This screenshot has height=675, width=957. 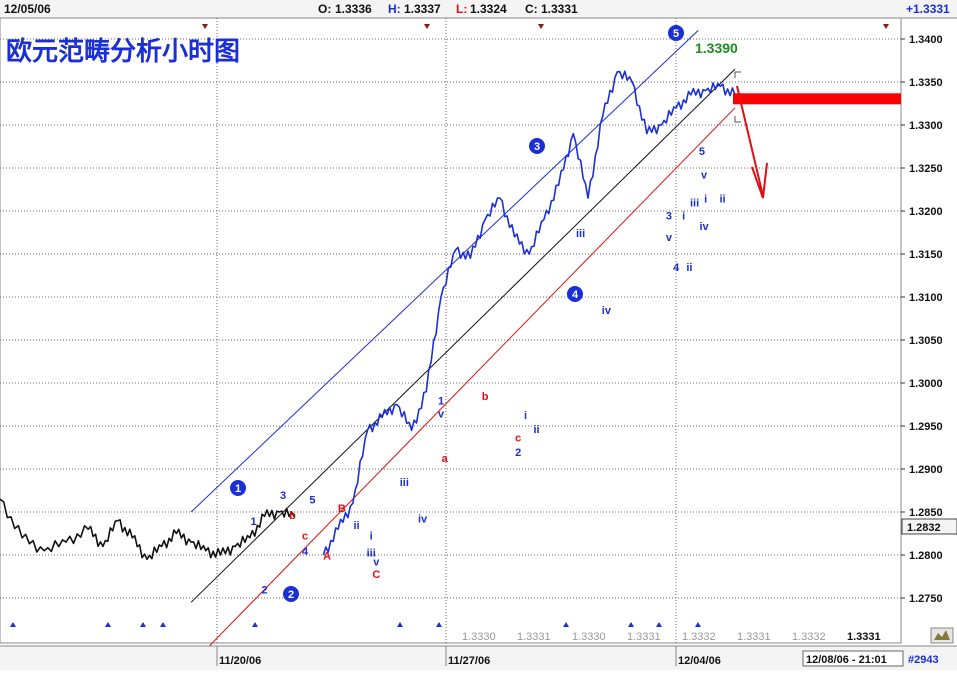 What do you see at coordinates (926, 470) in the screenshot?
I see `y-tick-label: 1.2900` at bounding box center [926, 470].